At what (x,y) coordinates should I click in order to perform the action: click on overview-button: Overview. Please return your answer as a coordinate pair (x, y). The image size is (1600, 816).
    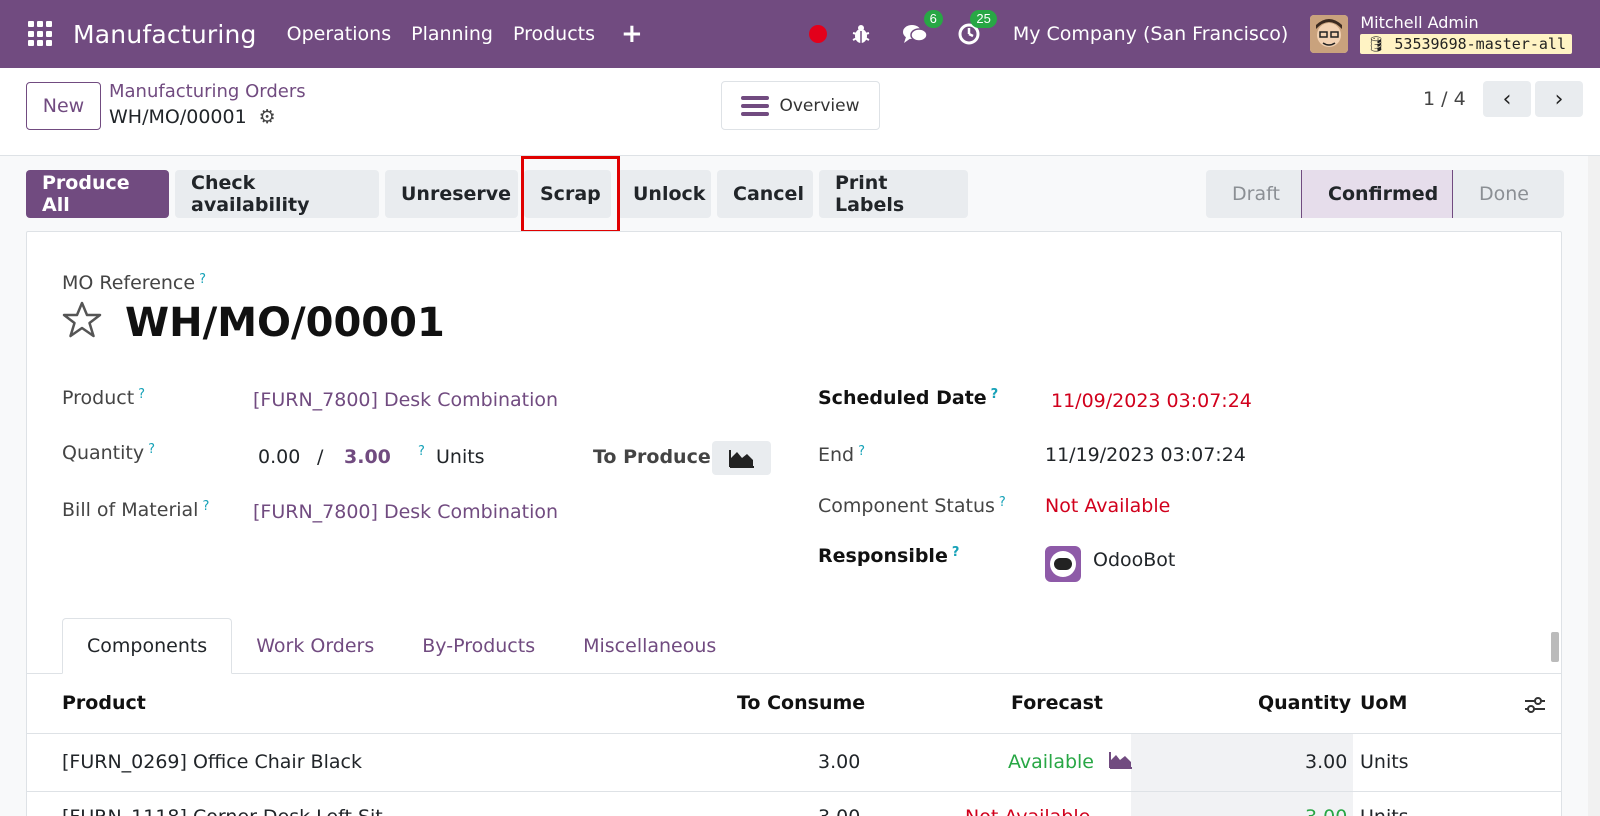
    Looking at the image, I should click on (800, 105).